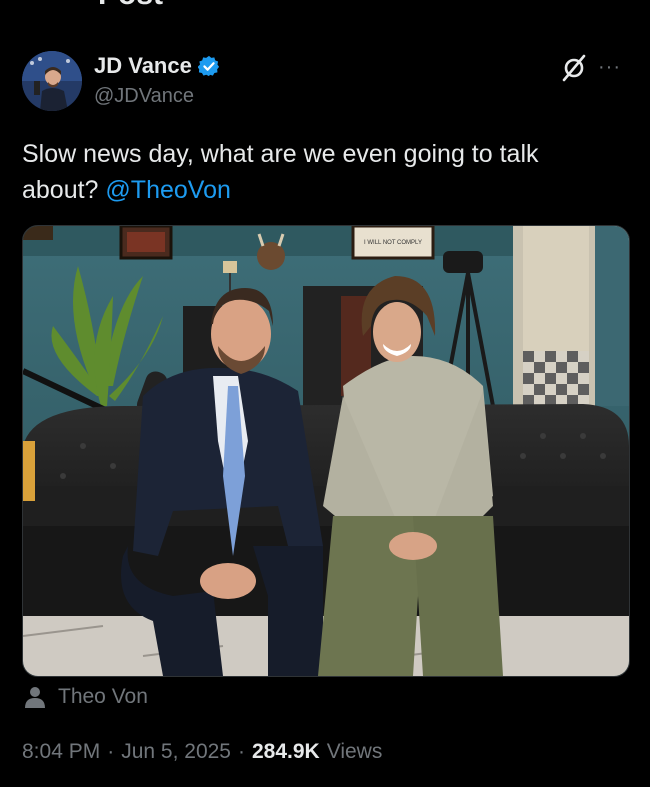 This screenshot has height=787, width=650. What do you see at coordinates (208, 66) in the screenshot?
I see `verified-badge-icon` at bounding box center [208, 66].